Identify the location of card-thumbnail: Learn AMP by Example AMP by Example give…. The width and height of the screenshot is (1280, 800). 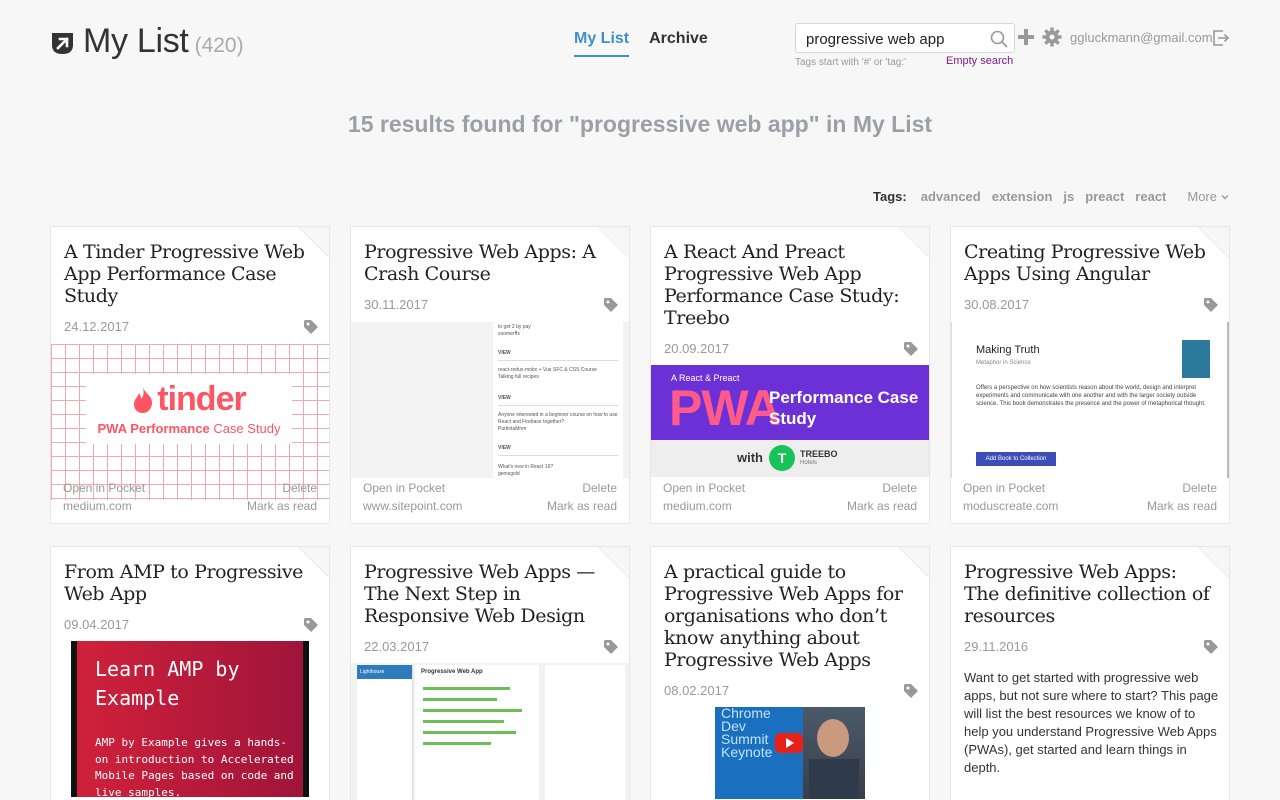
(190, 719).